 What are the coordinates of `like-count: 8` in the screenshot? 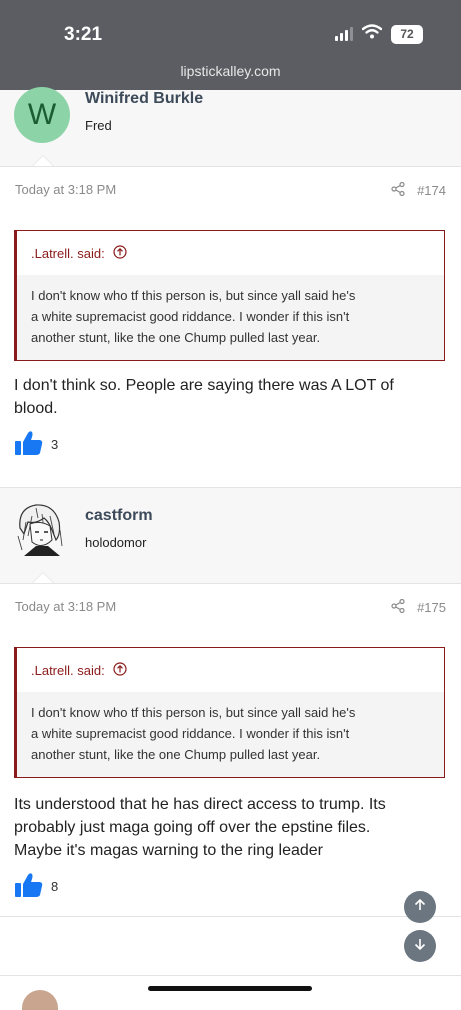 It's located at (55, 886).